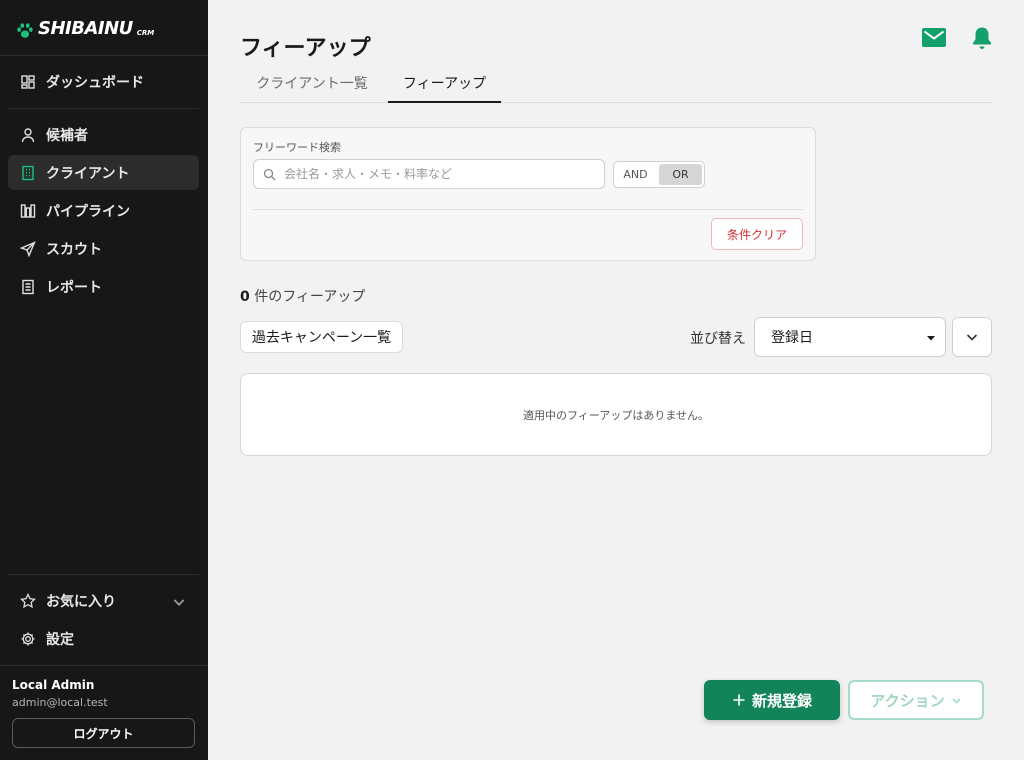  I want to click on brand-logo: SHIBAINU CRM, so click(85, 28).